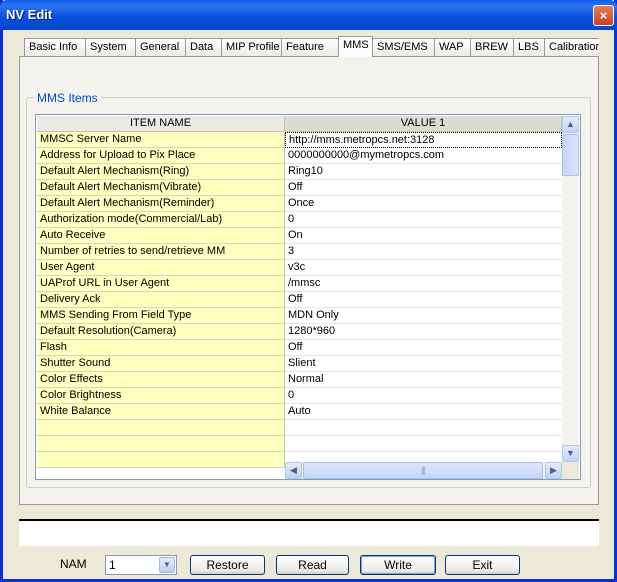 The height and width of the screenshot is (582, 617). Describe the element at coordinates (161, 140) in the screenshot. I see `item-name-cell: MMSC Server Name` at that location.